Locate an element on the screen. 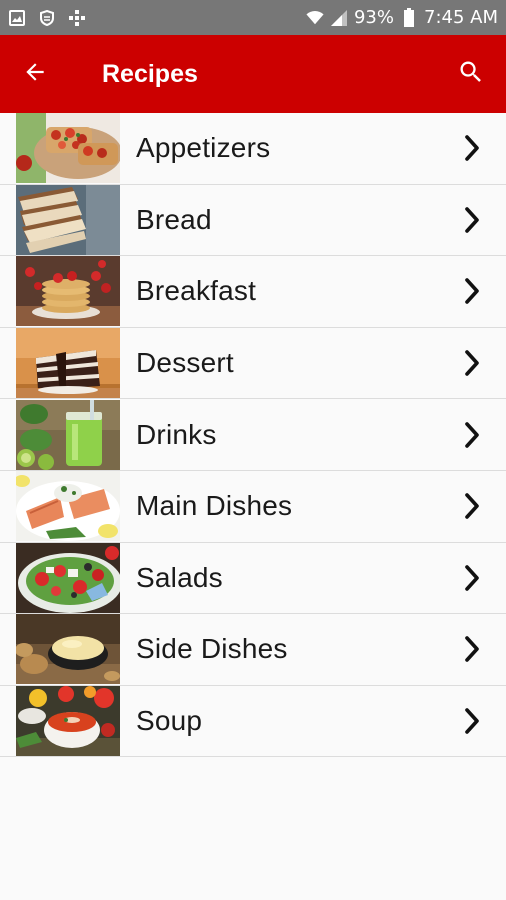  category-row-side-dishes: Side Dishes is located at coordinates (253, 650).